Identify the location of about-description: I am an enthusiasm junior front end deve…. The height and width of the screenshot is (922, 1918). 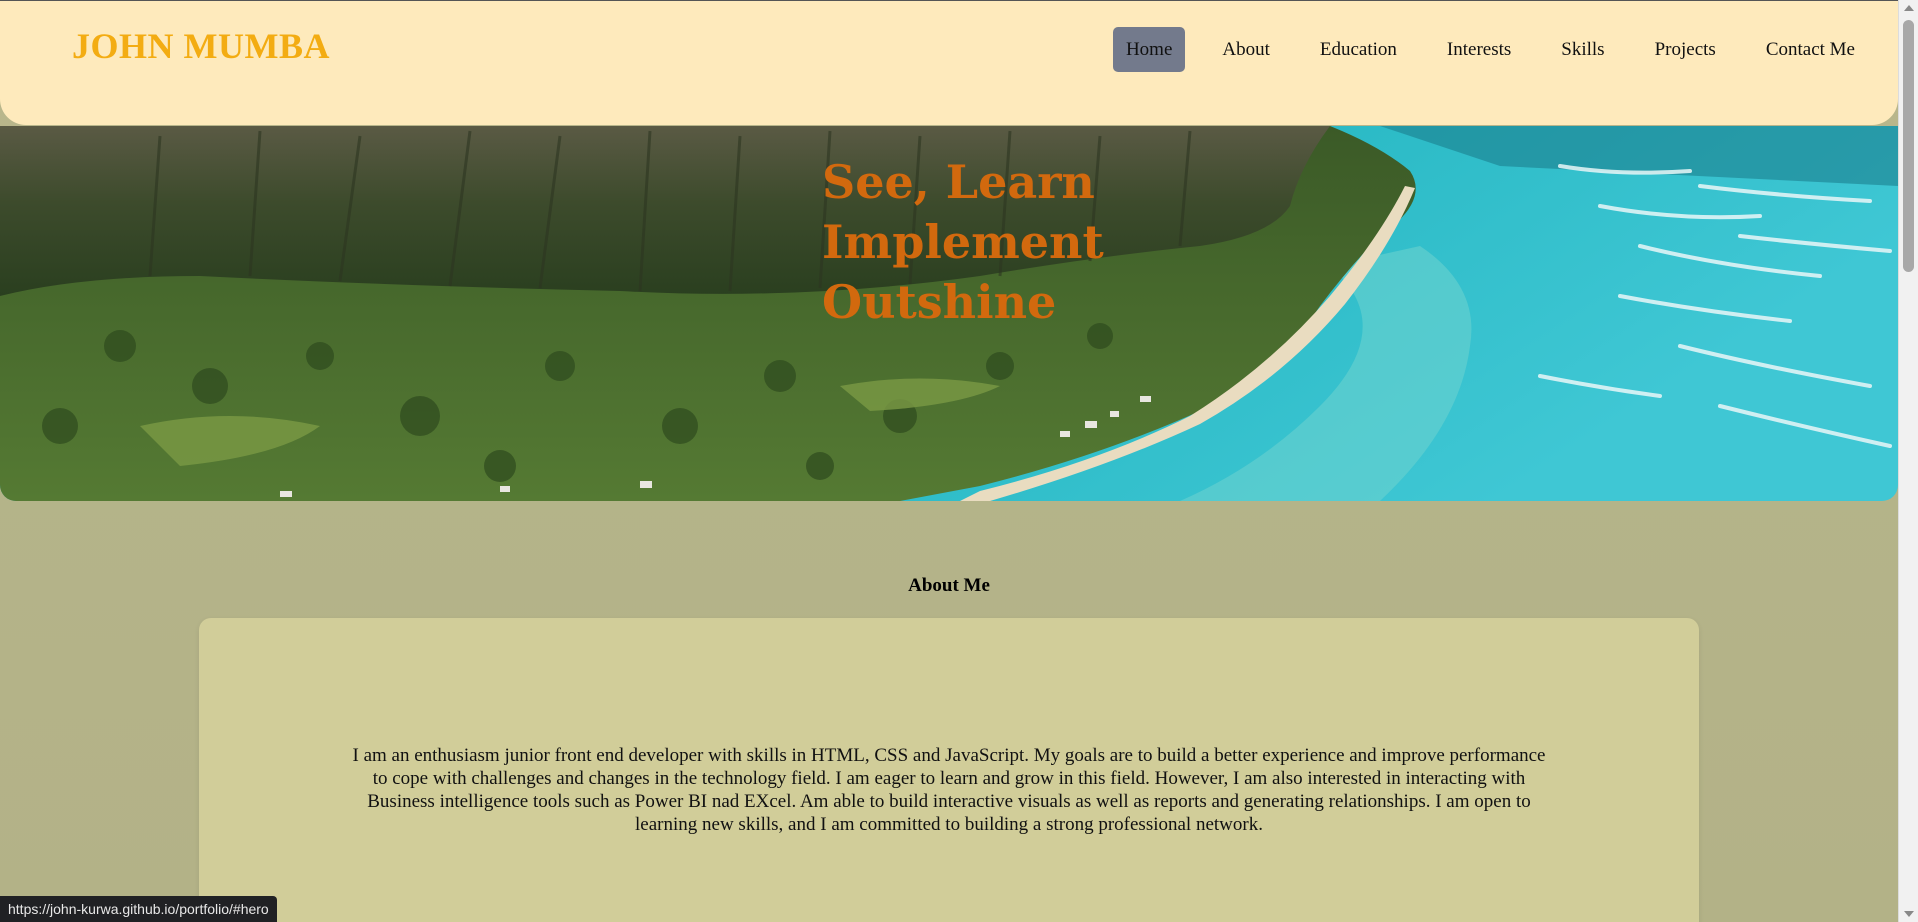
(949, 790).